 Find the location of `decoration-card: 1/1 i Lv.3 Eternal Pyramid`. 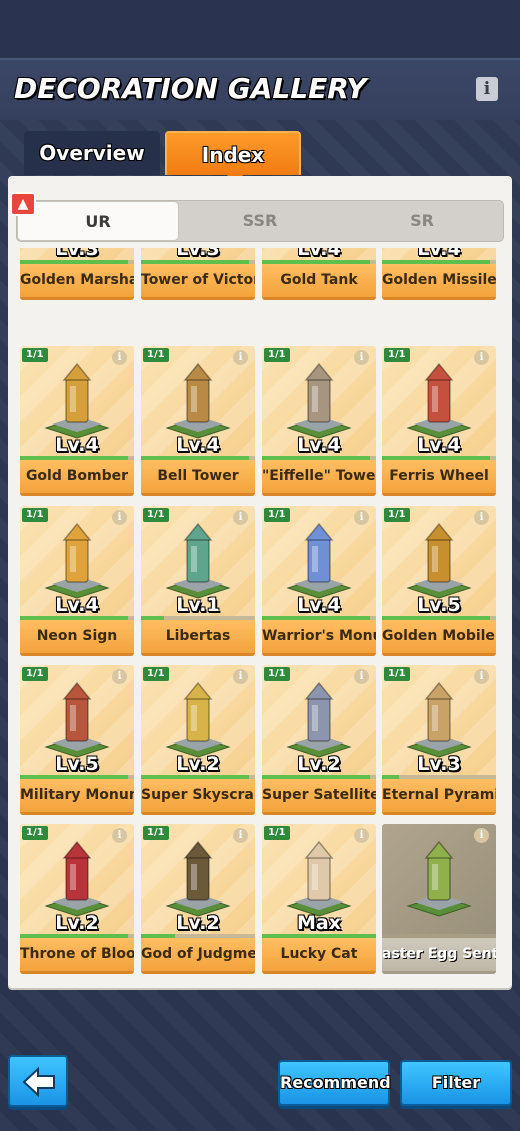

decoration-card: 1/1 i Lv.3 Eternal Pyramid is located at coordinates (439, 740).